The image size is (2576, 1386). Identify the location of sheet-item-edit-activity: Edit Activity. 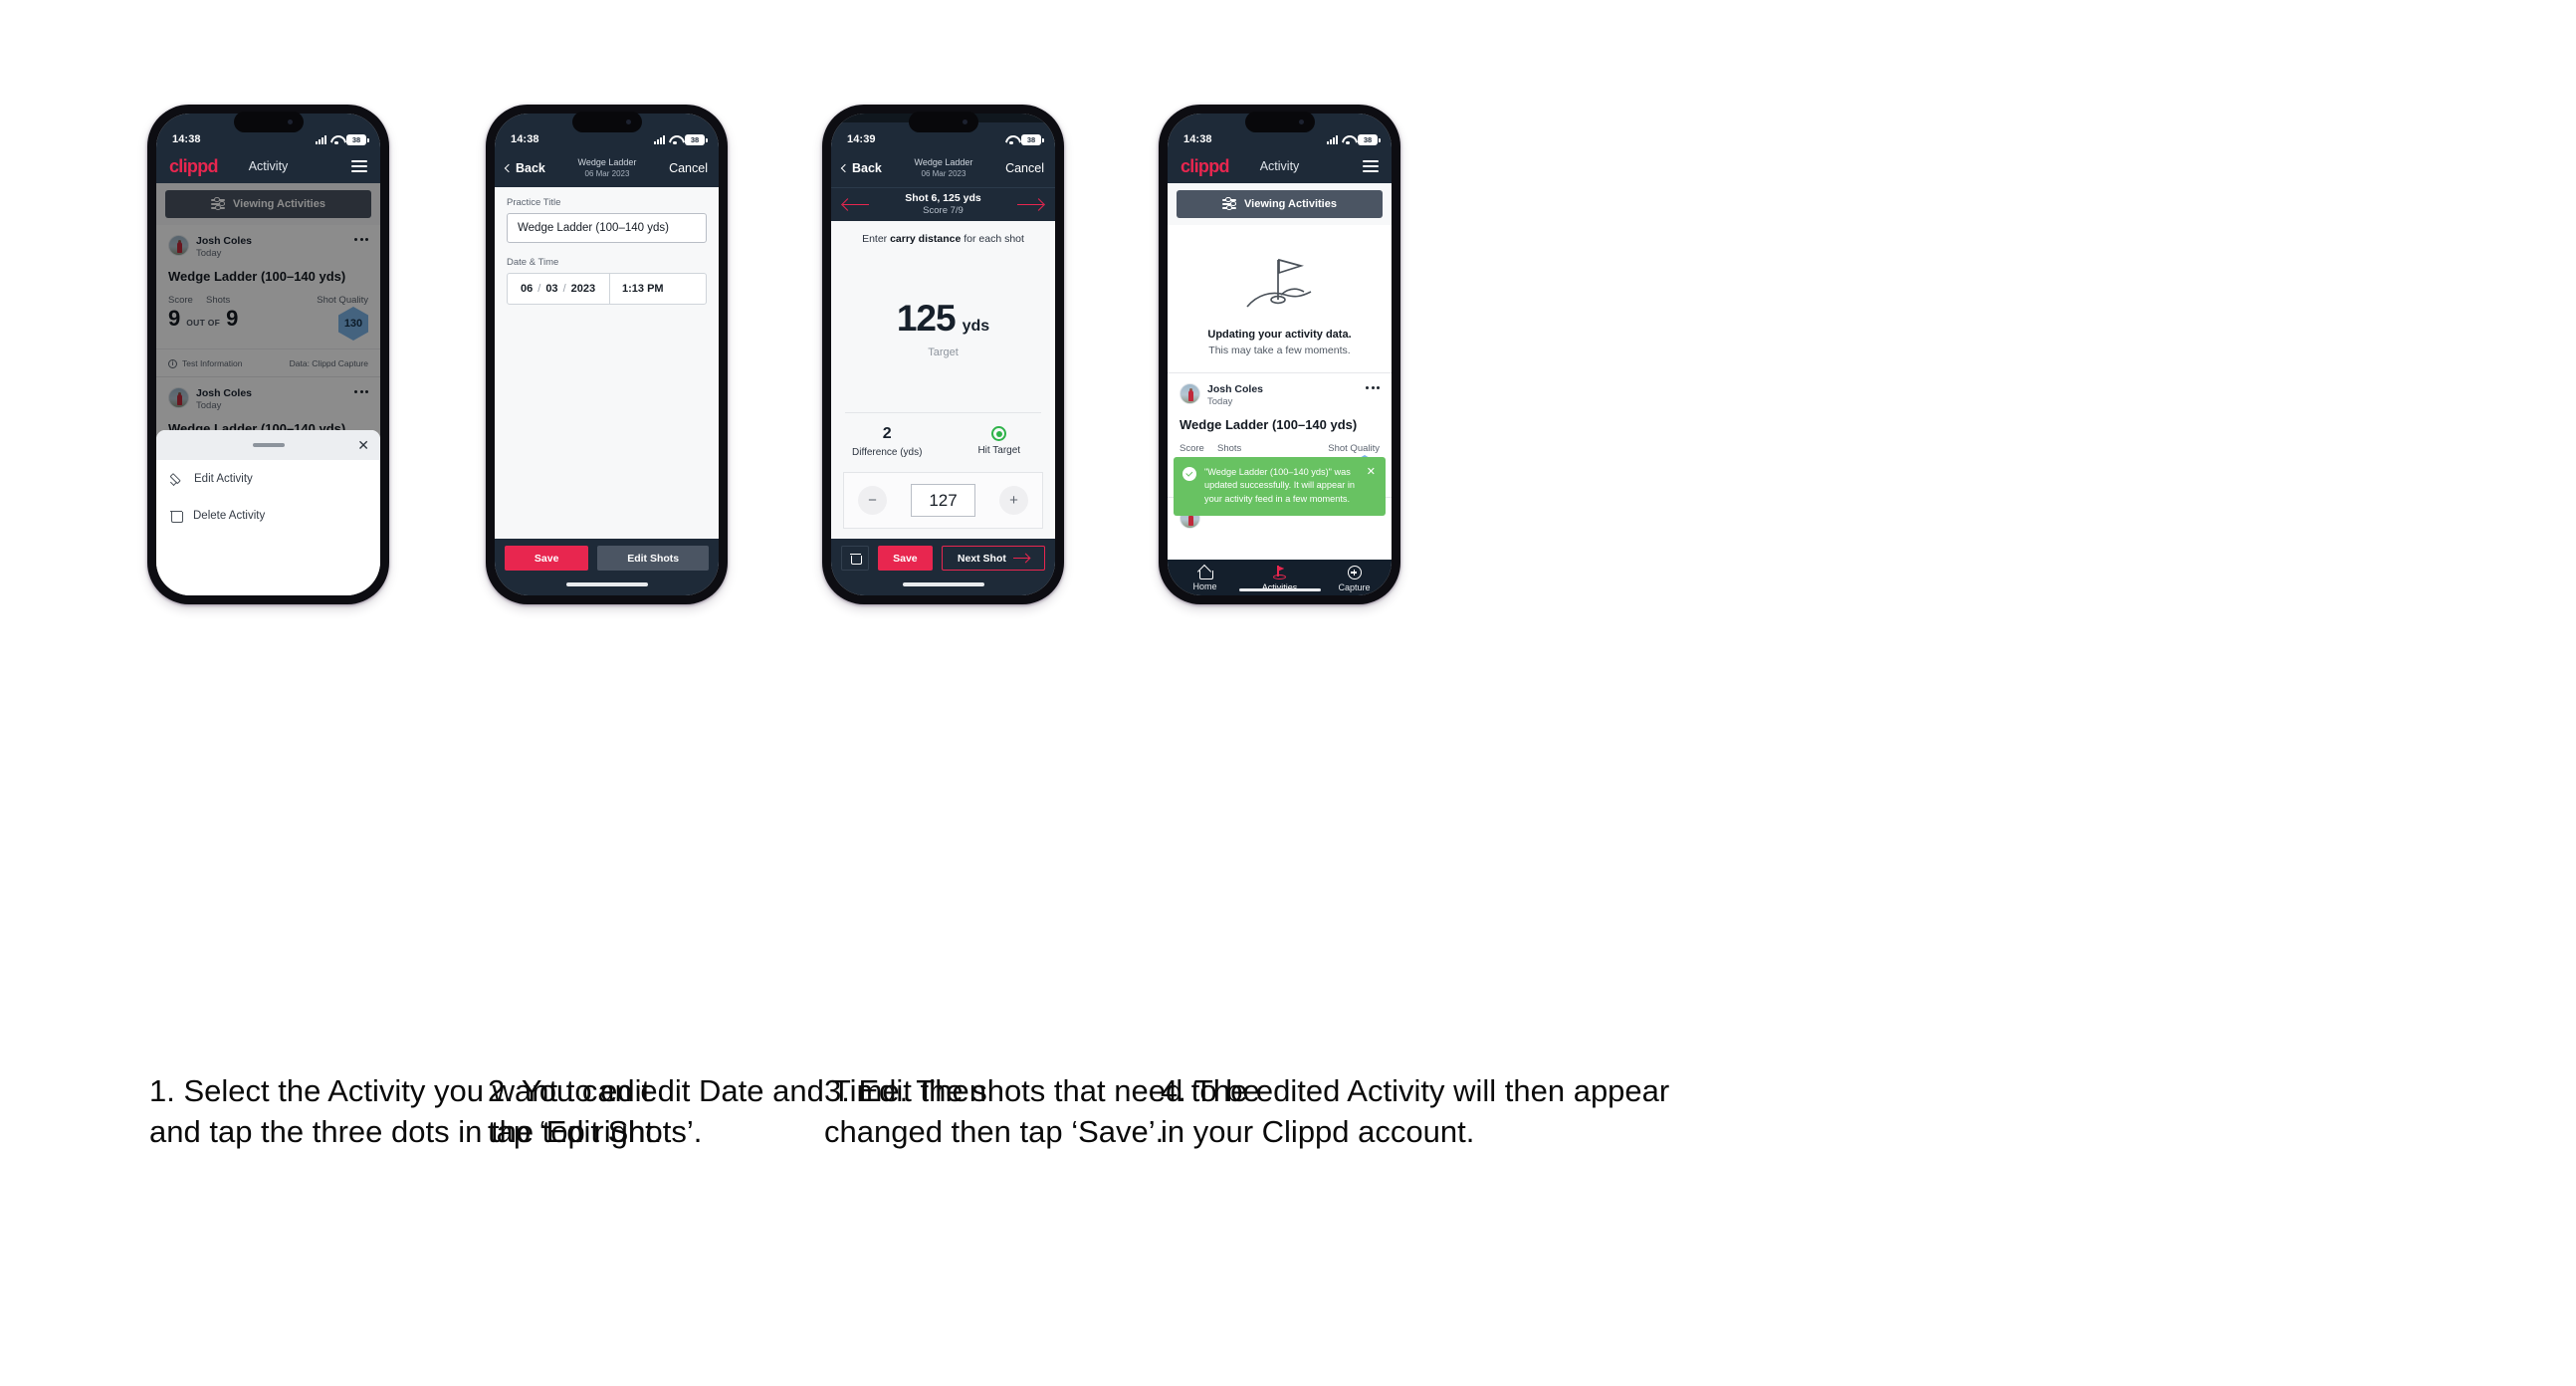
(268, 478).